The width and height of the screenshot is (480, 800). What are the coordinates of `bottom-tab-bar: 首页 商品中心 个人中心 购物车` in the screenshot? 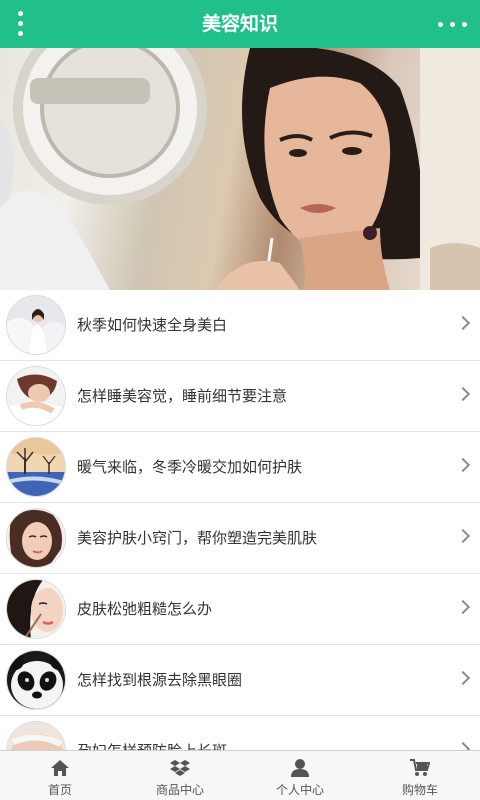 It's located at (240, 775).